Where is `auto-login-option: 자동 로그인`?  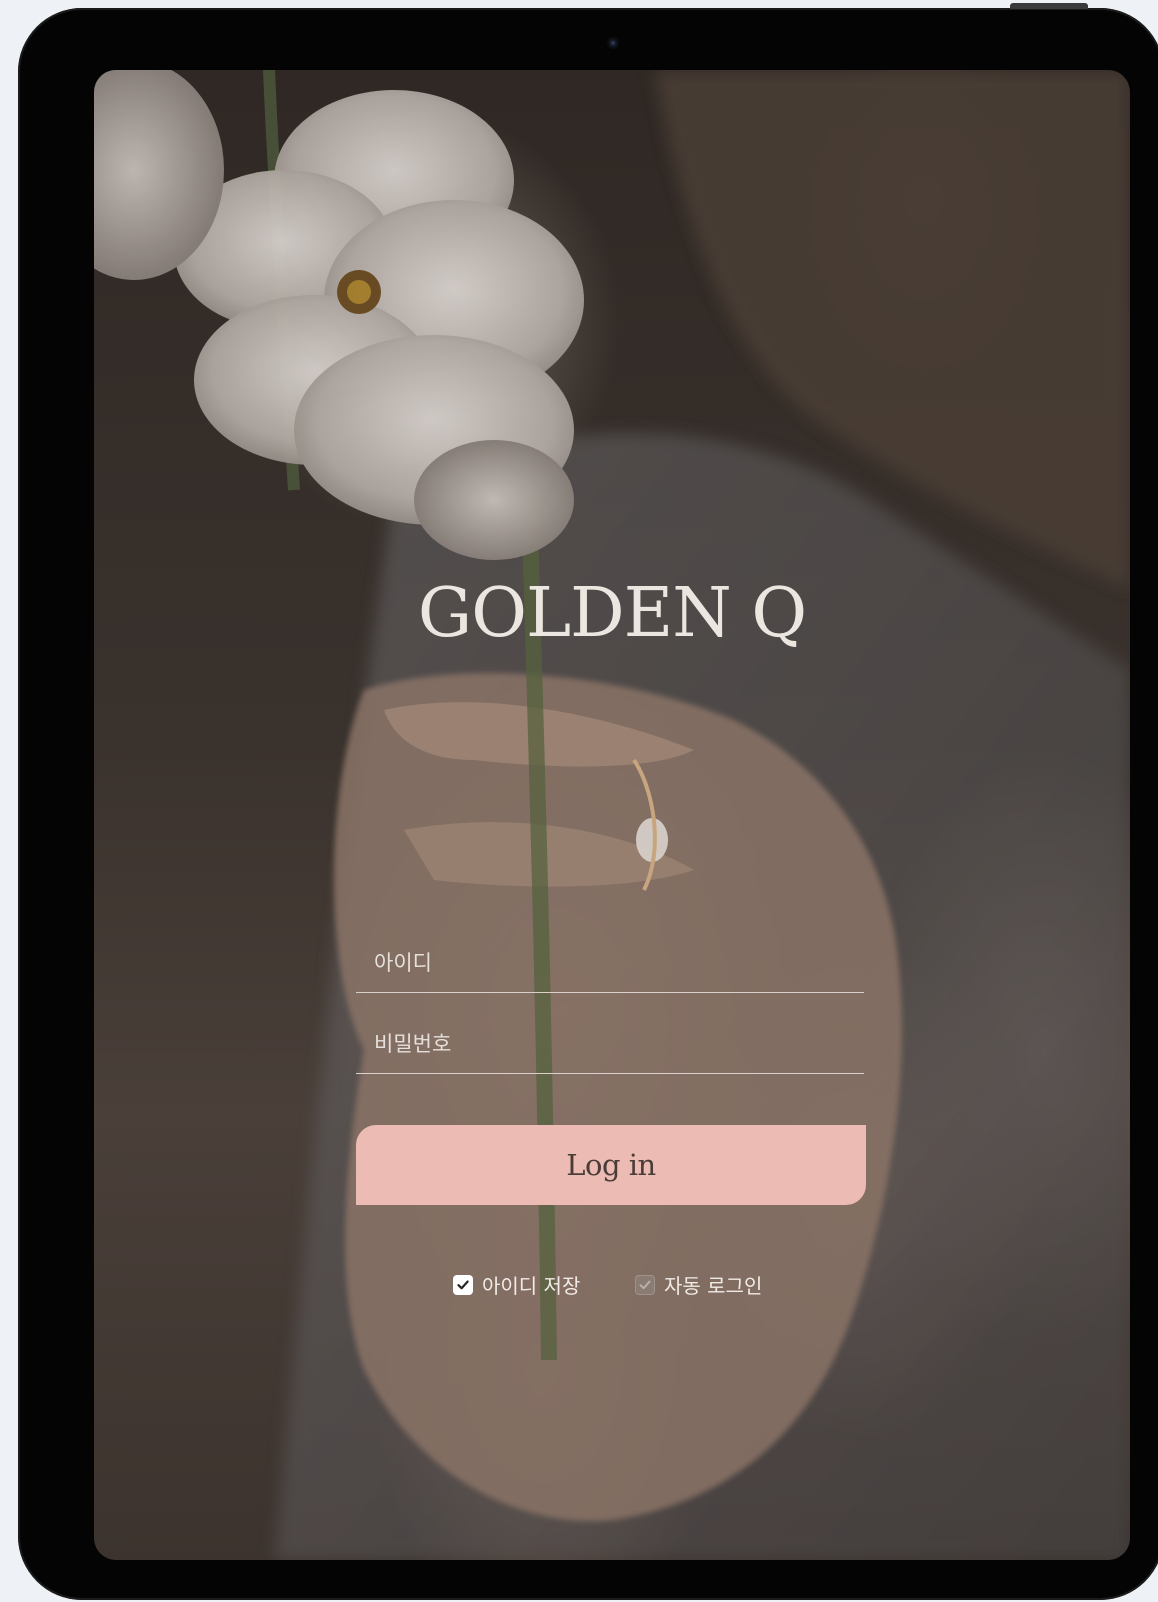
auto-login-option: 자동 로그인 is located at coordinates (698, 1284).